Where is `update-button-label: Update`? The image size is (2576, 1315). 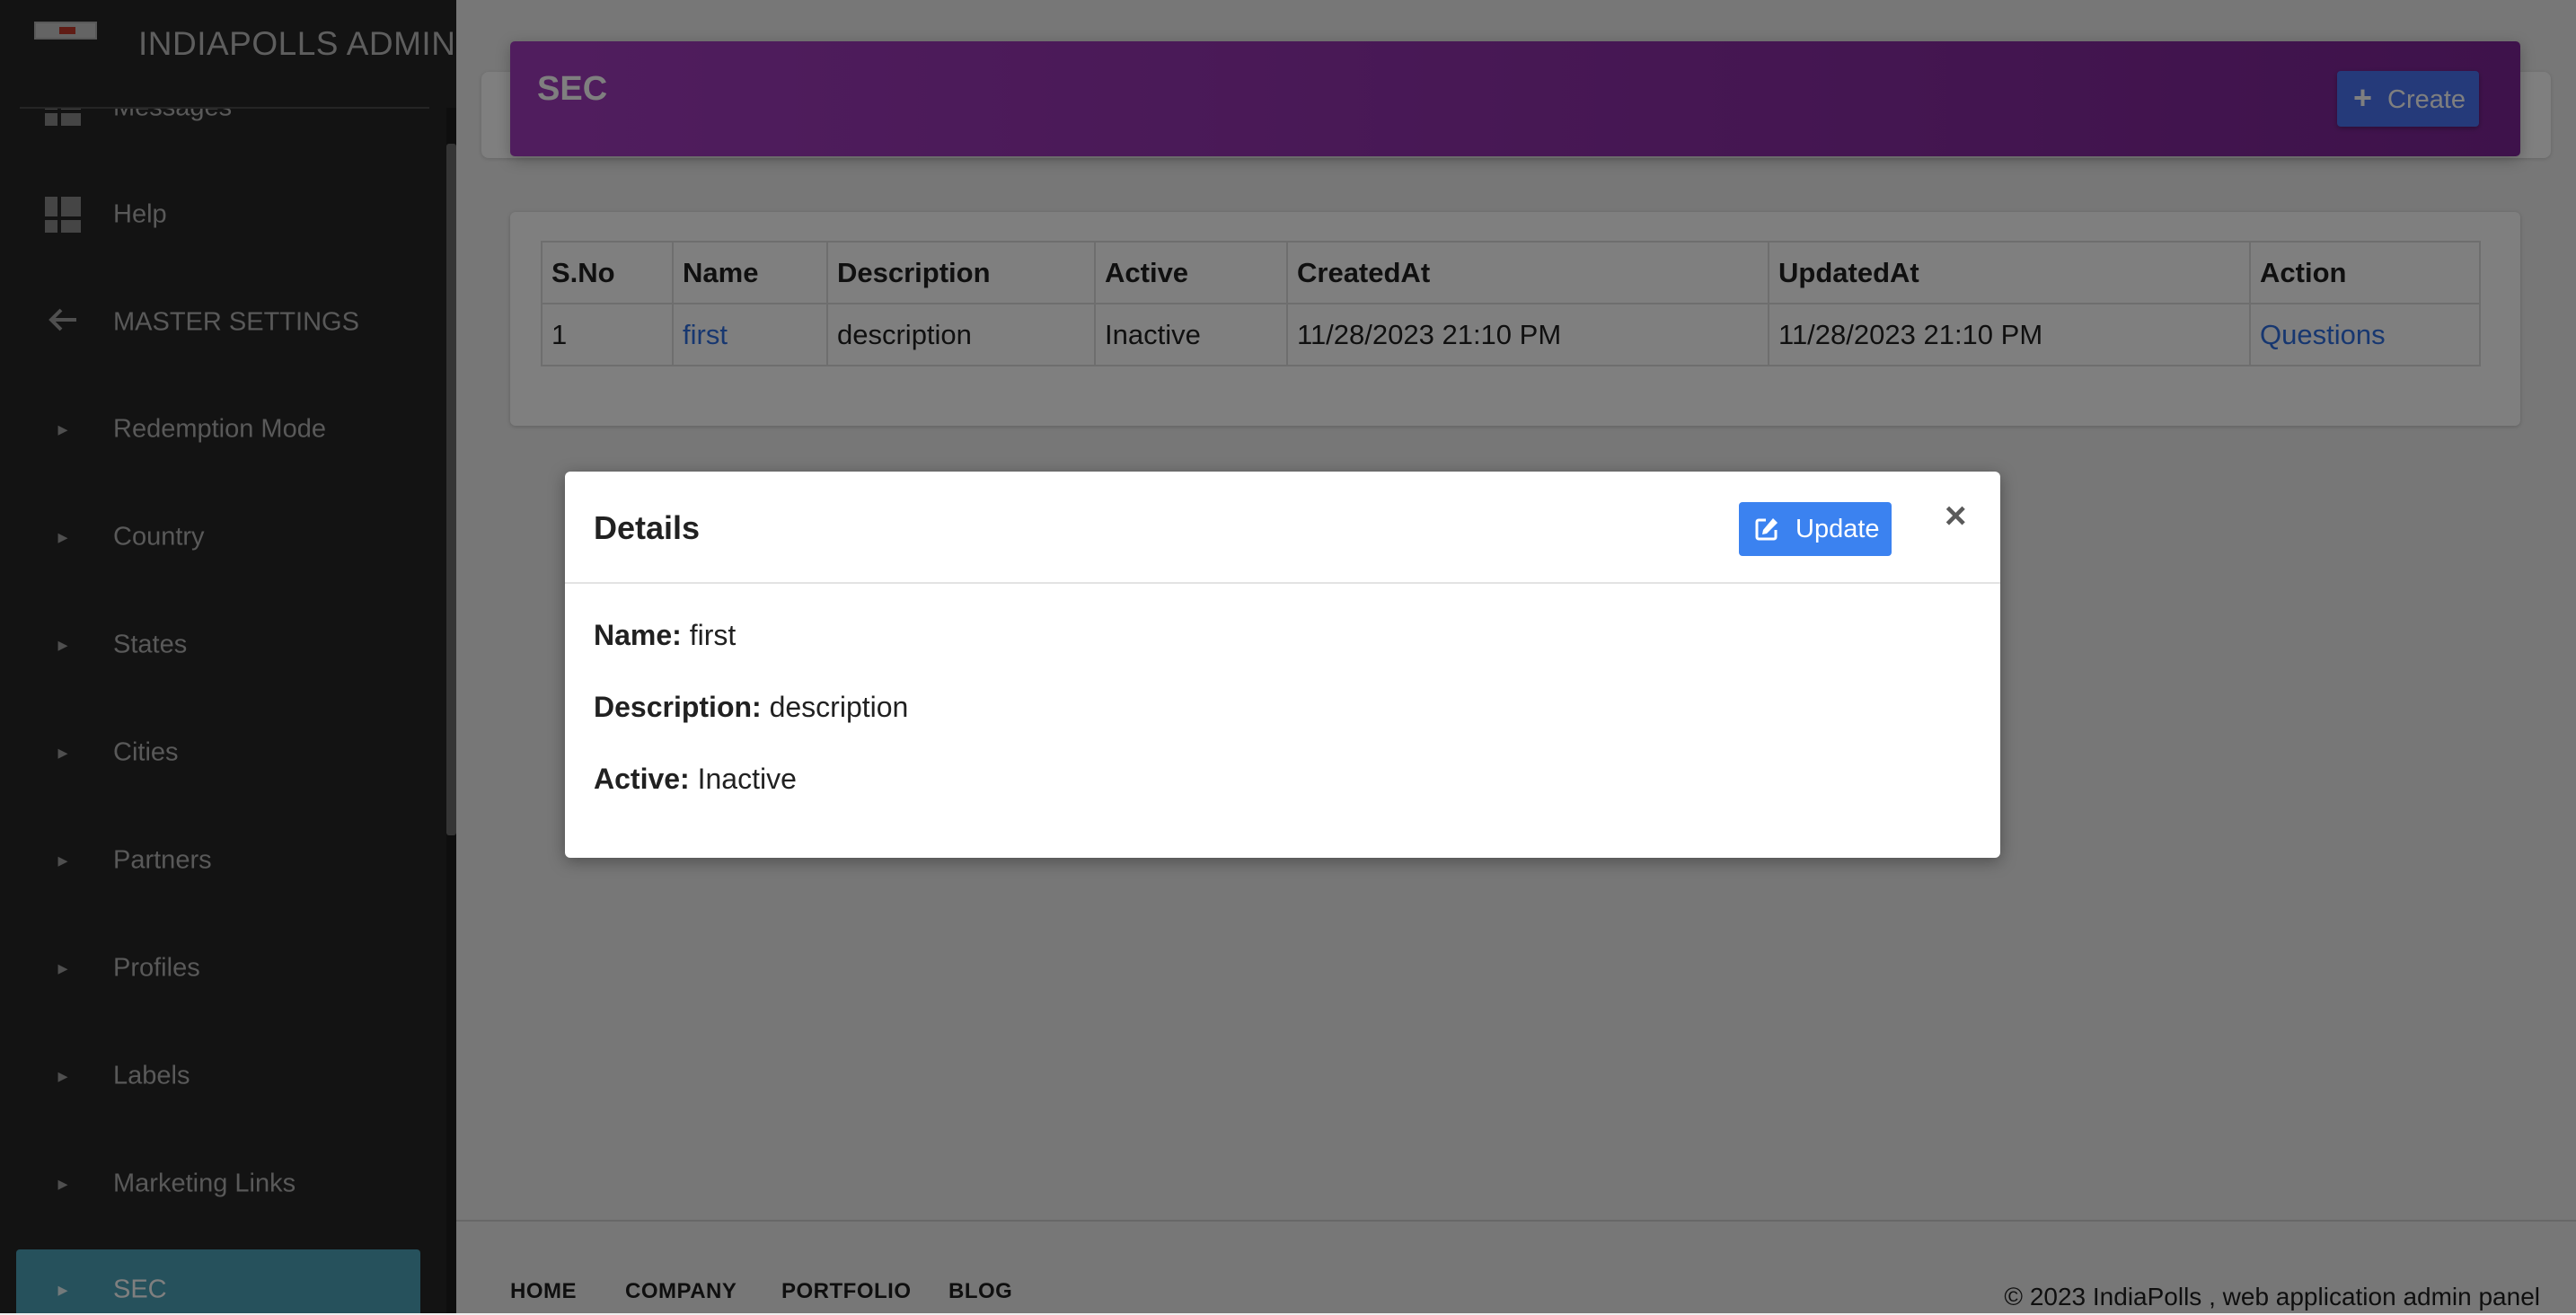
update-button-label: Update is located at coordinates (1837, 529).